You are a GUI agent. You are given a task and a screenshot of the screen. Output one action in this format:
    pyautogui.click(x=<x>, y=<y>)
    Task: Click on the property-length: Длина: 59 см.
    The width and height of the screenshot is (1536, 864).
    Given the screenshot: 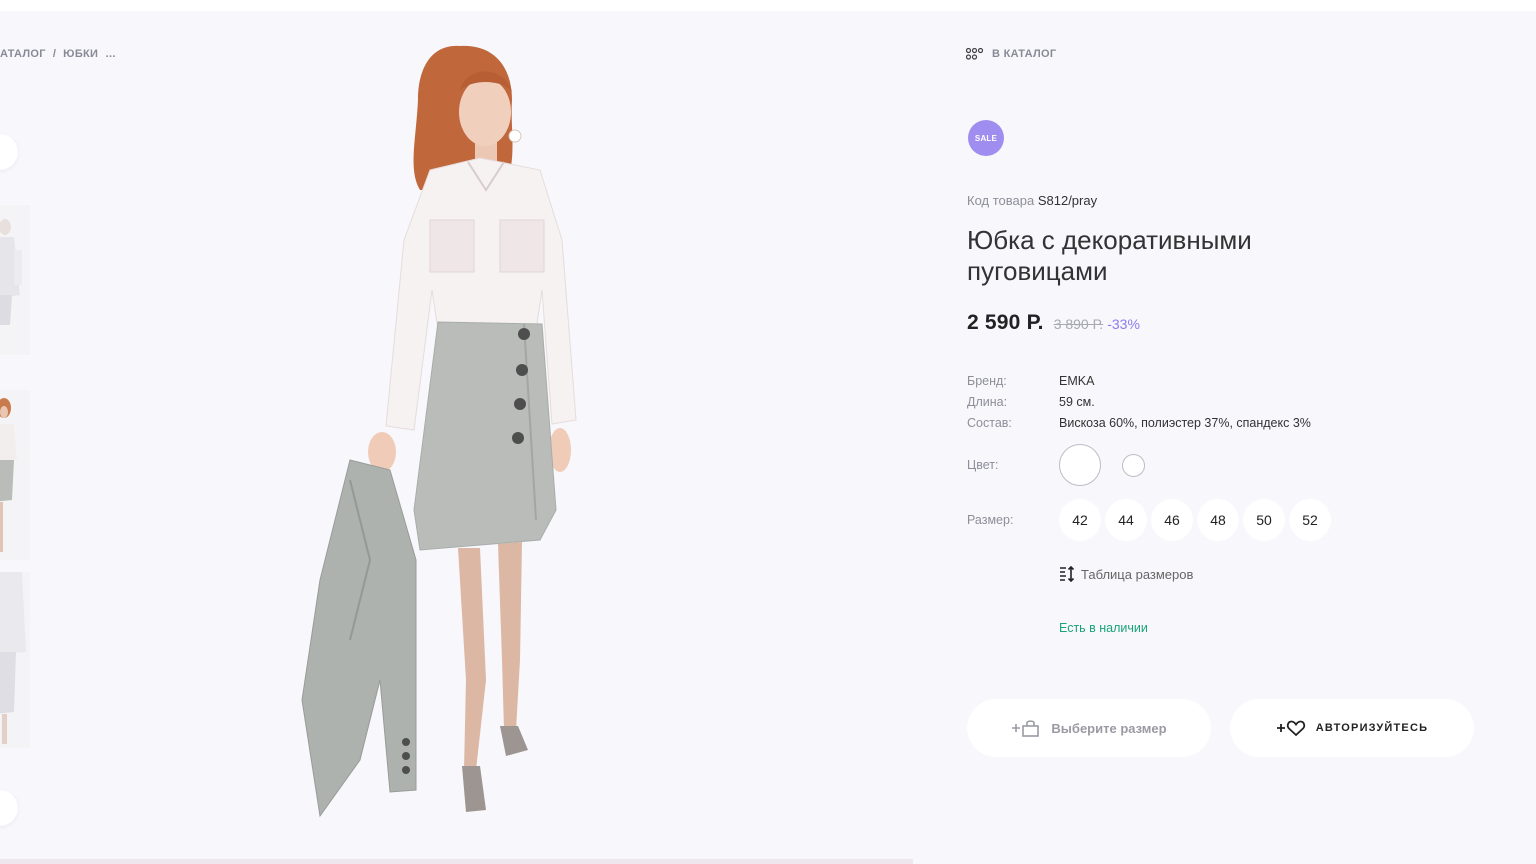 What is the action you would take?
    pyautogui.click(x=1139, y=401)
    